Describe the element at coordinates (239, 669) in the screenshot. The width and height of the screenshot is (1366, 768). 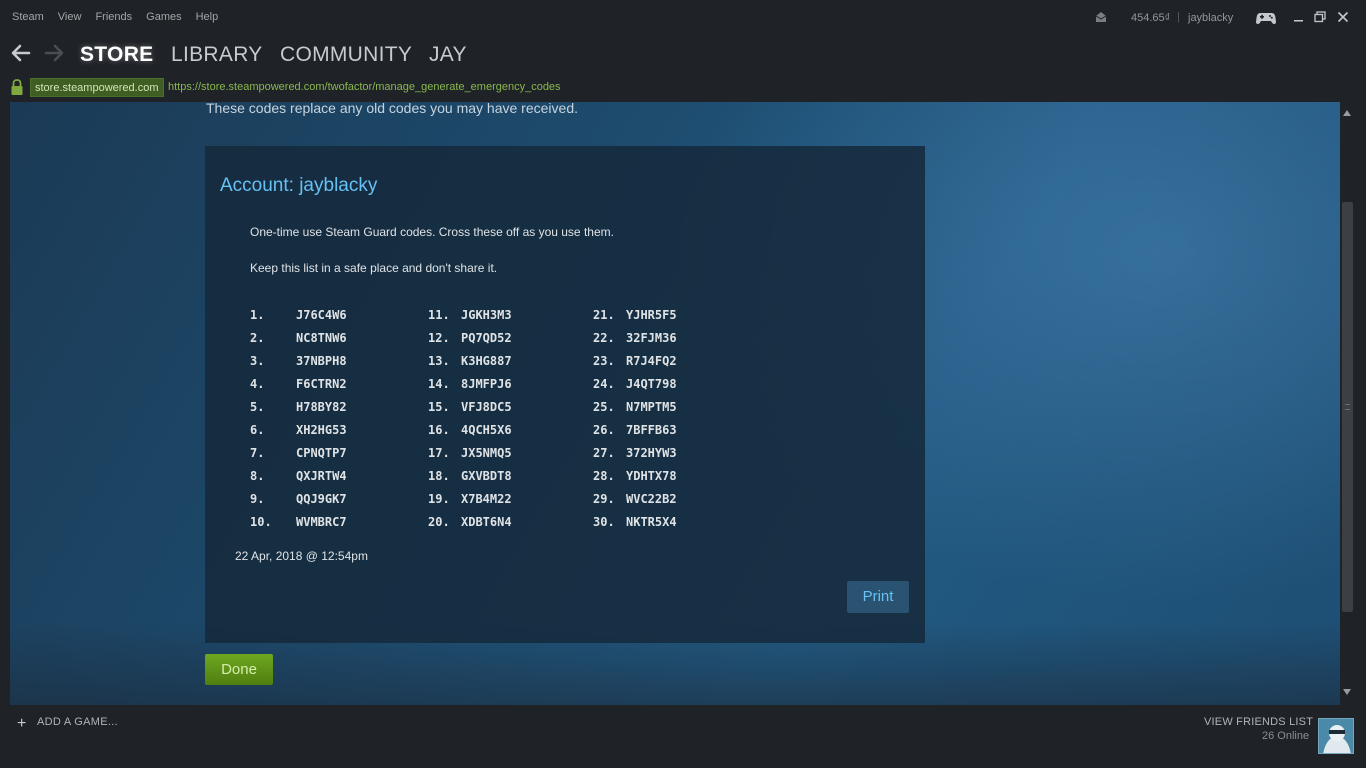
I see `done-button: Done` at that location.